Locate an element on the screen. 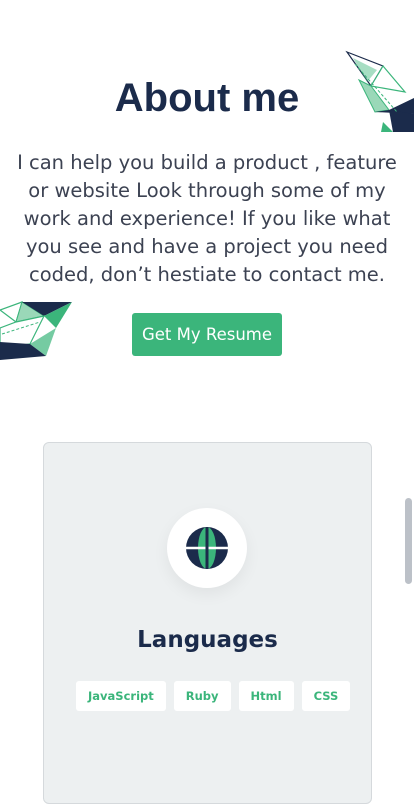 The height and width of the screenshot is (804, 414). paper-bird-illustration-left is located at coordinates (36, 330).